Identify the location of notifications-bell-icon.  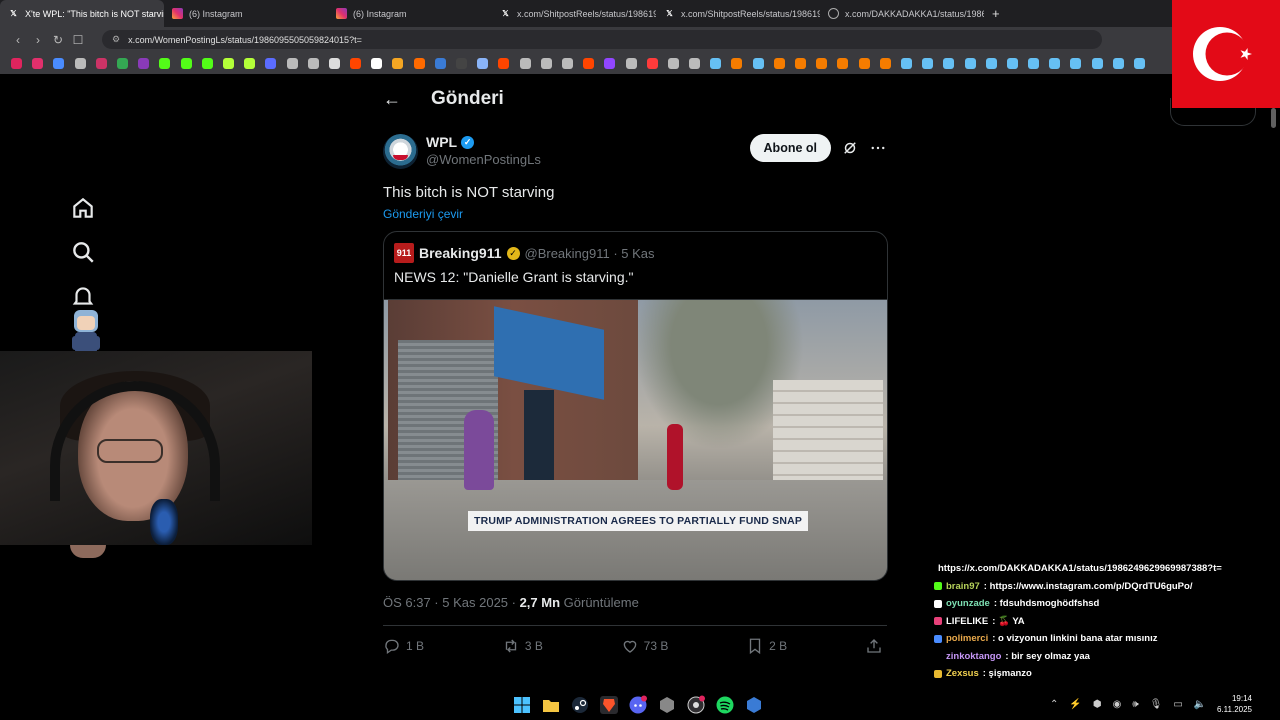
(83, 296).